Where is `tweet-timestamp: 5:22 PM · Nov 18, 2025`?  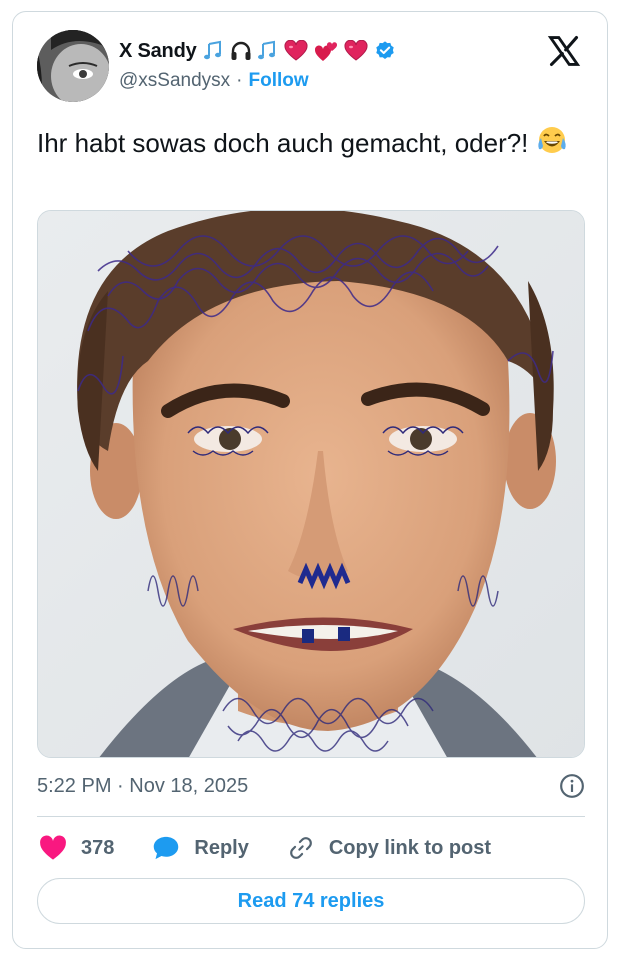 tweet-timestamp: 5:22 PM · Nov 18, 2025 is located at coordinates (142, 786).